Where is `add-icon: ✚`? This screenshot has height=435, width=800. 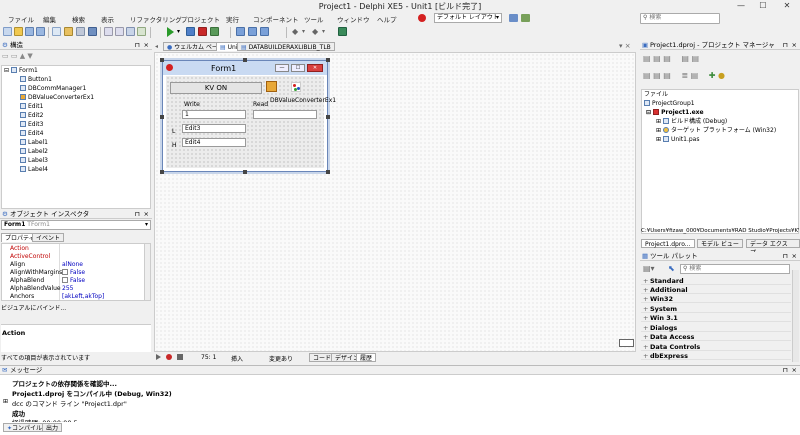
add-icon: ✚ is located at coordinates (712, 75).